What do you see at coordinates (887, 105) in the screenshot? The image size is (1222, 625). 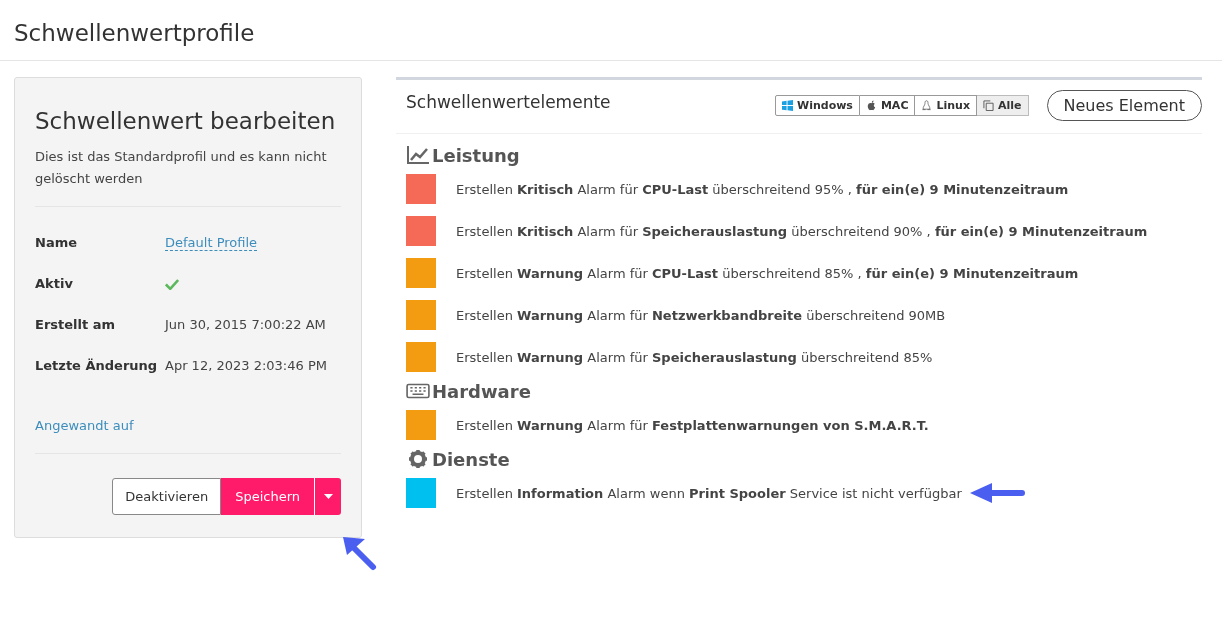 I see `os-filter-tab: MAC` at bounding box center [887, 105].